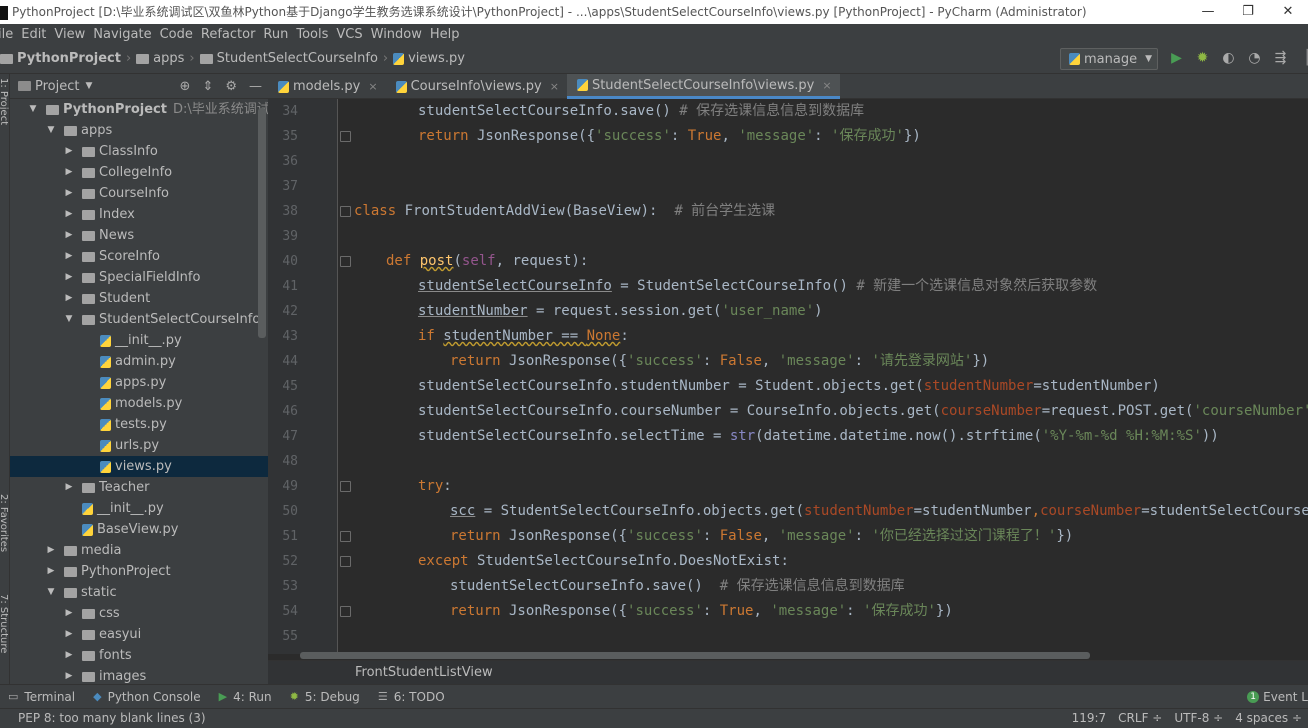 The image size is (1308, 728). Describe the element at coordinates (185, 86) in the screenshot. I see `target-icon: ⊕` at that location.